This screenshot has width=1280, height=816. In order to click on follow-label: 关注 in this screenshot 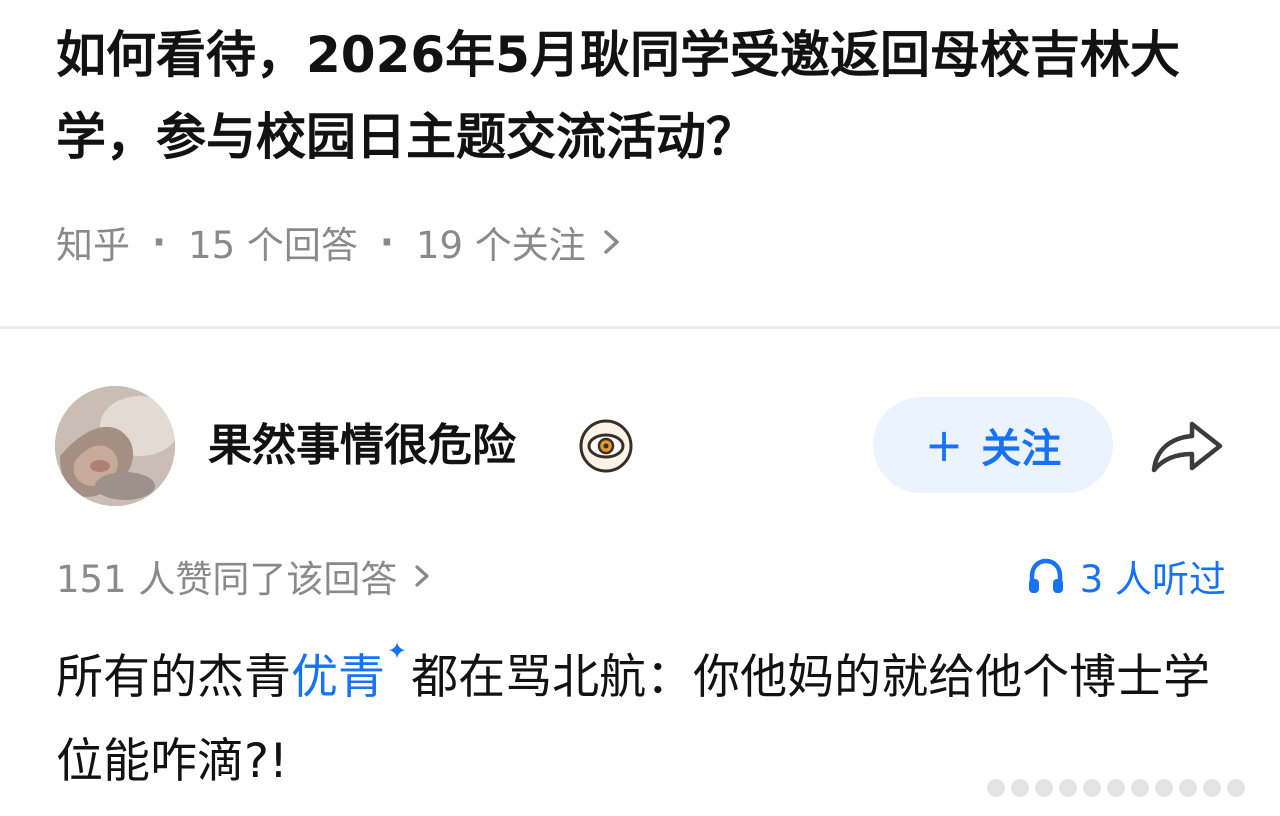, I will do `click(1021, 449)`.